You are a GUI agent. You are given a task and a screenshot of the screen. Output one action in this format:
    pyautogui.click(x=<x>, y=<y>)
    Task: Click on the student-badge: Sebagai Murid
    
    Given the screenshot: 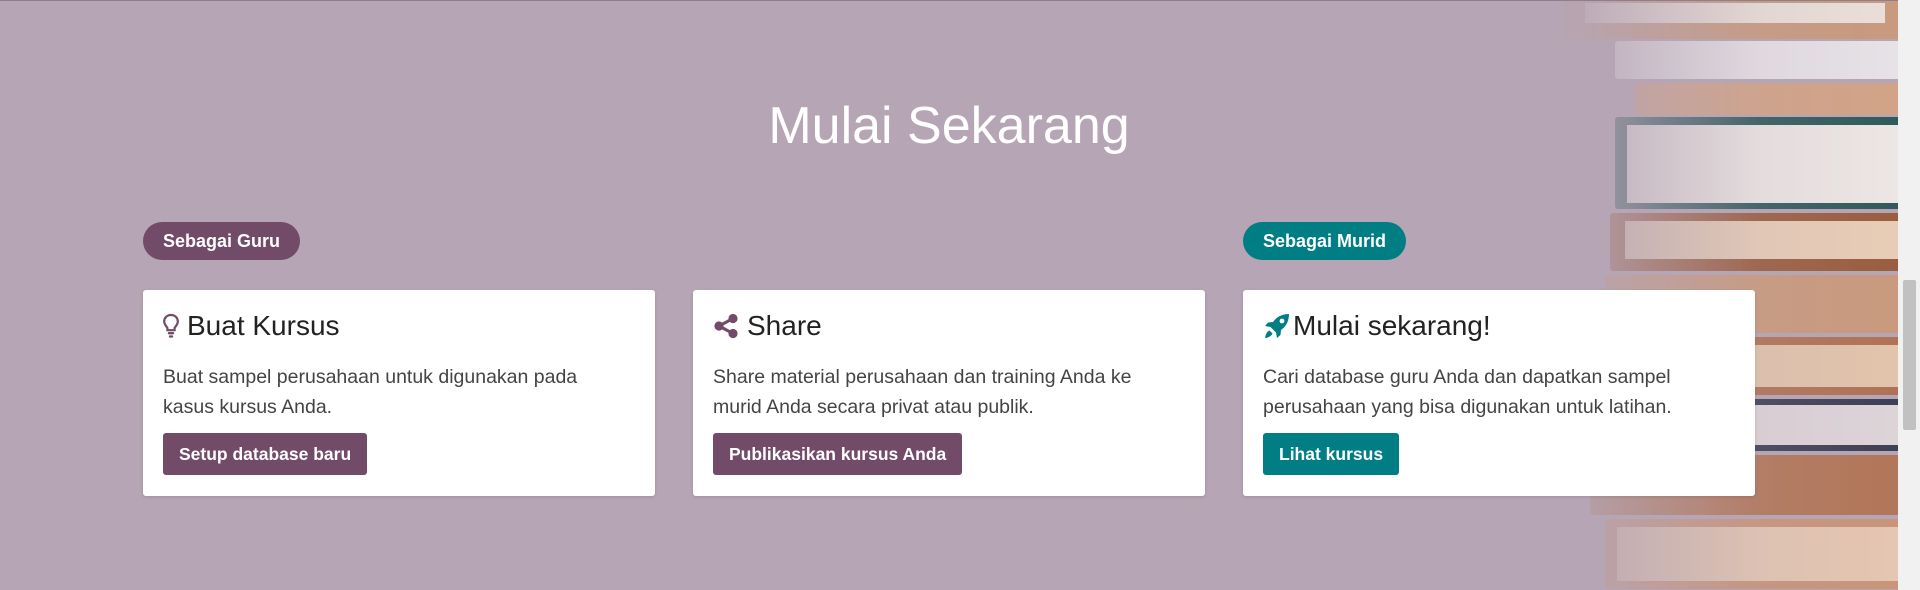 What is the action you would take?
    pyautogui.click(x=1325, y=241)
    